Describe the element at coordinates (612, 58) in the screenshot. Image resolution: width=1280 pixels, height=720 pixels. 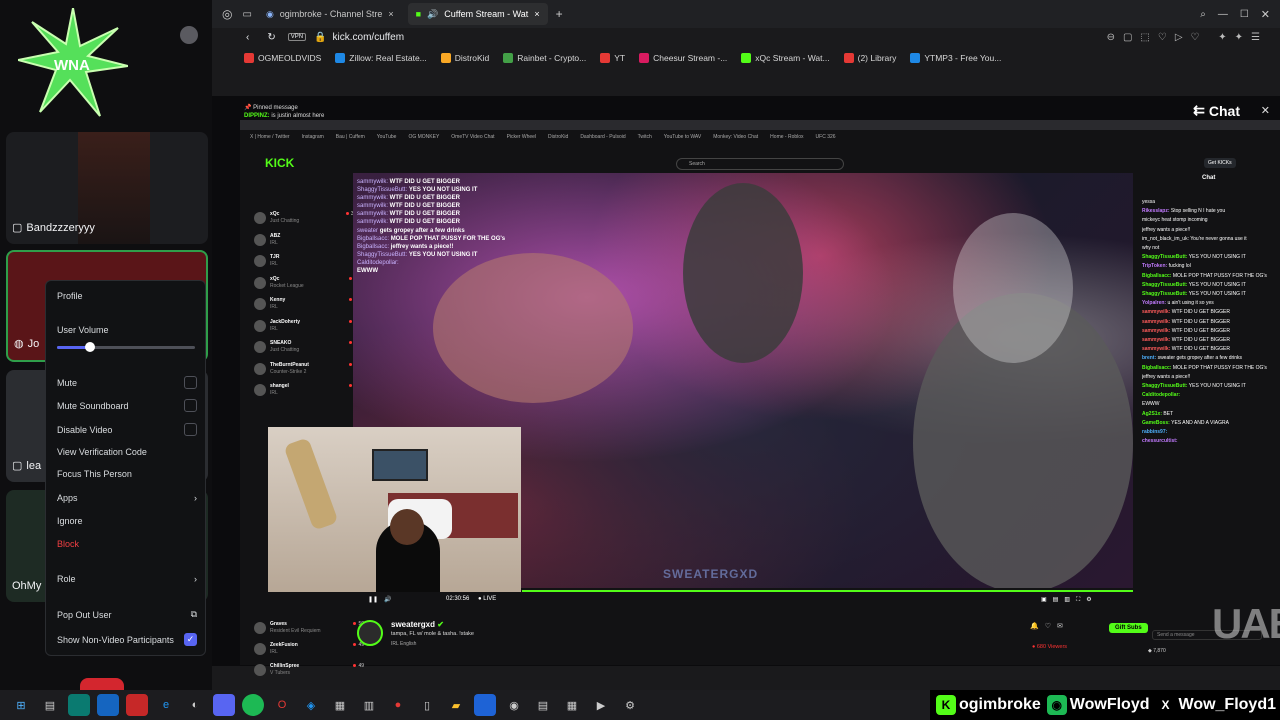
I see `bookmark-item: YT` at that location.